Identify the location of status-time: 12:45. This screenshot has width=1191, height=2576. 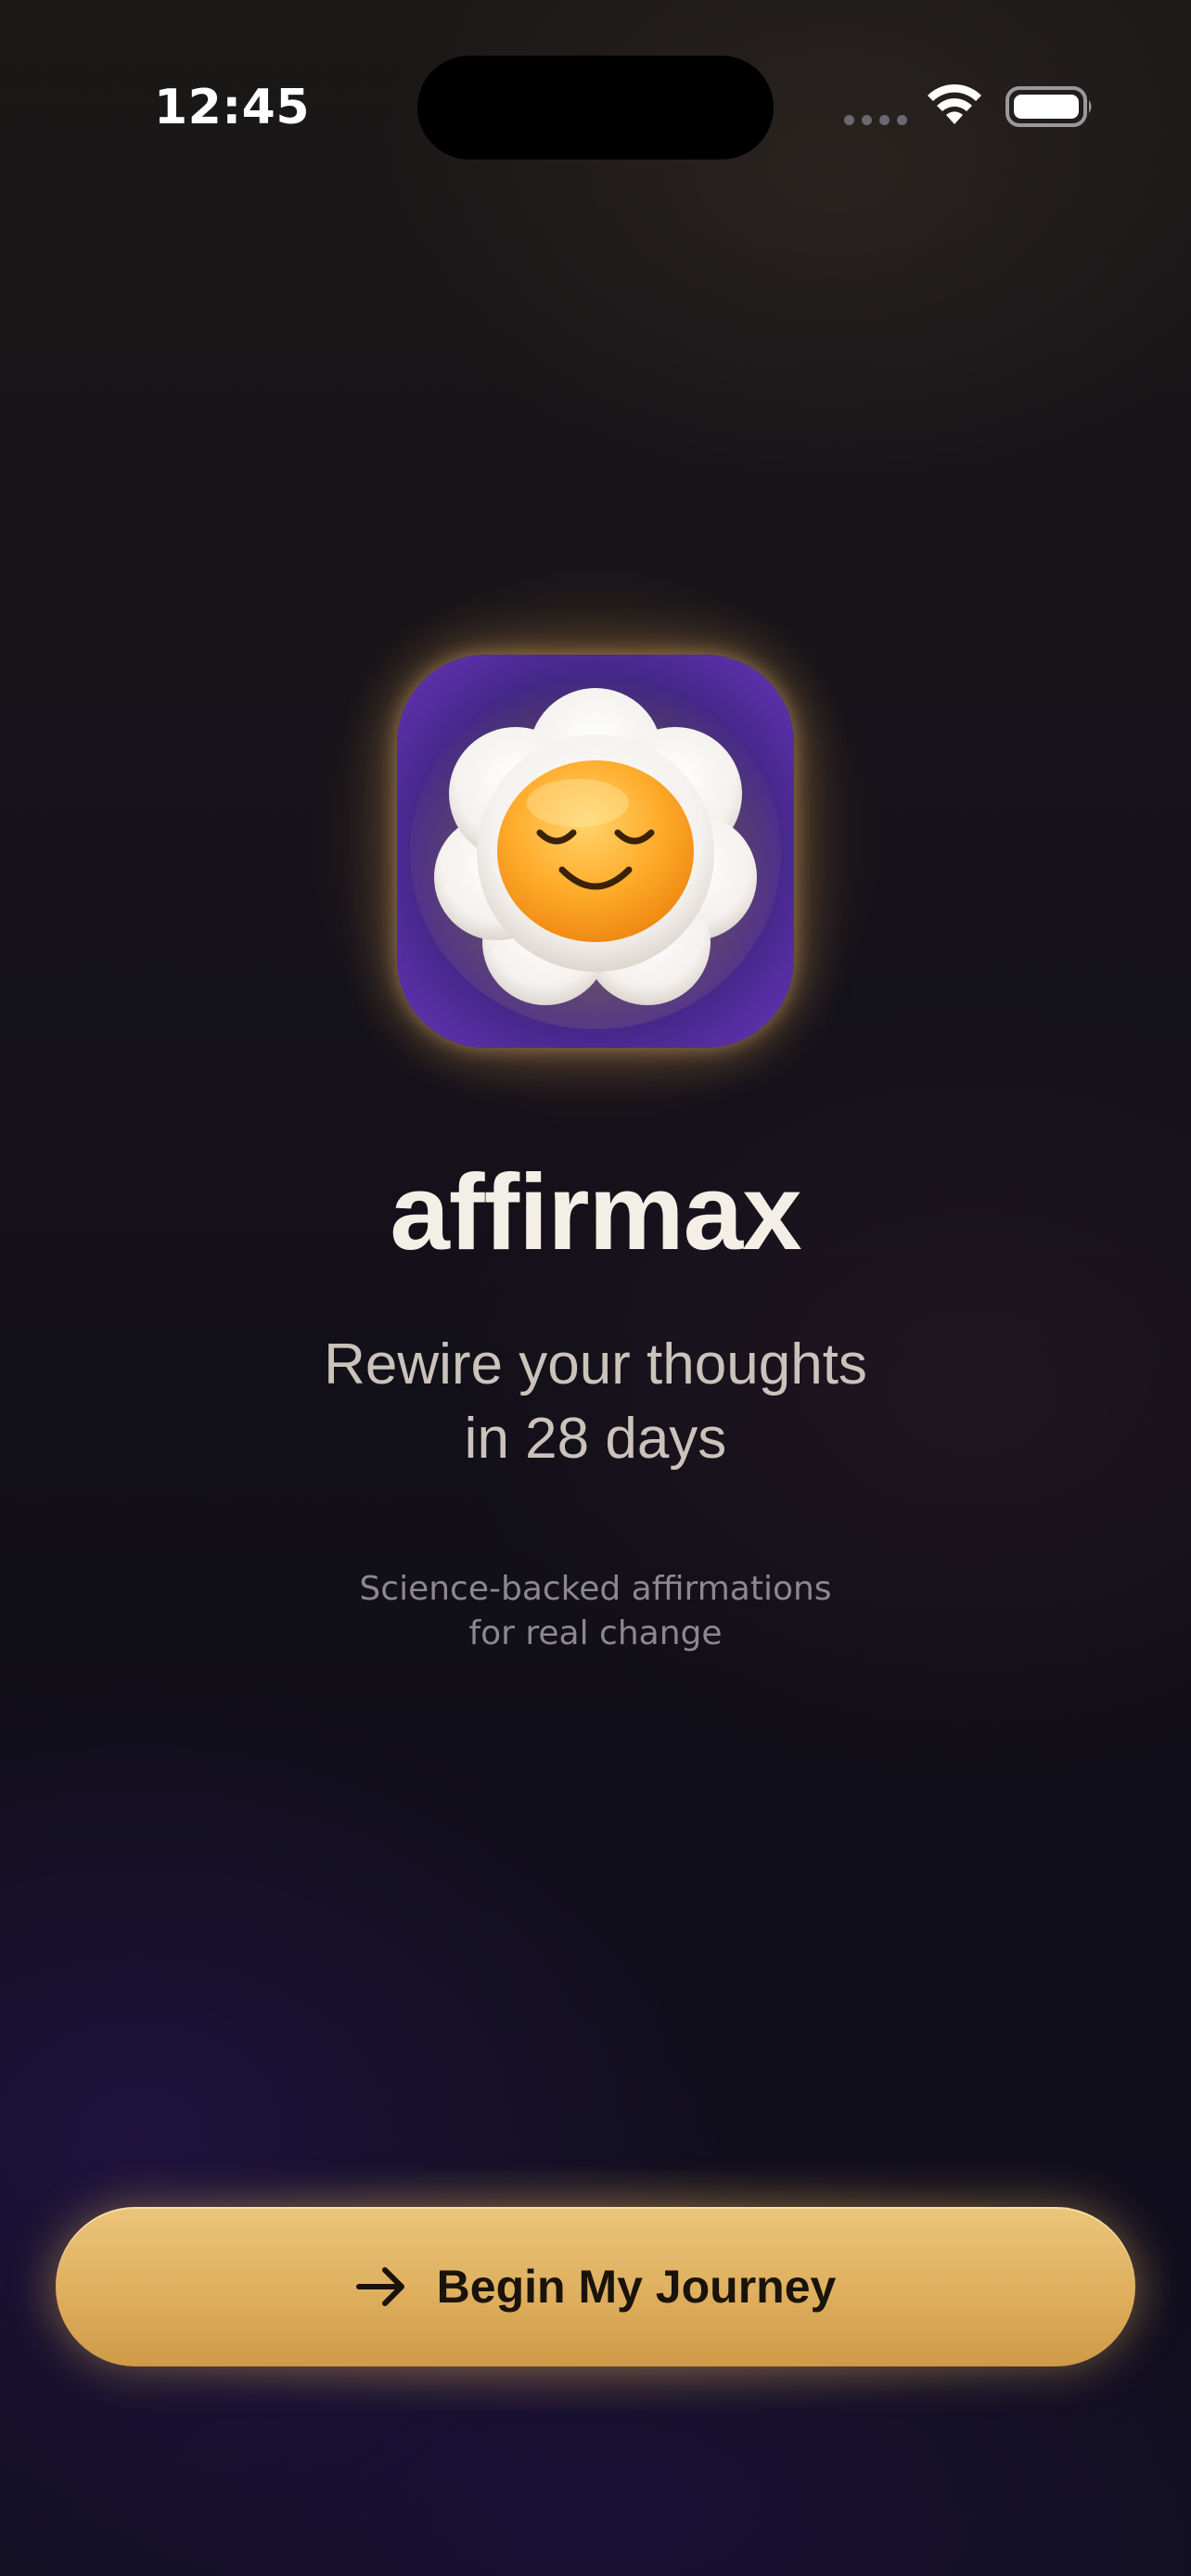
(232, 107).